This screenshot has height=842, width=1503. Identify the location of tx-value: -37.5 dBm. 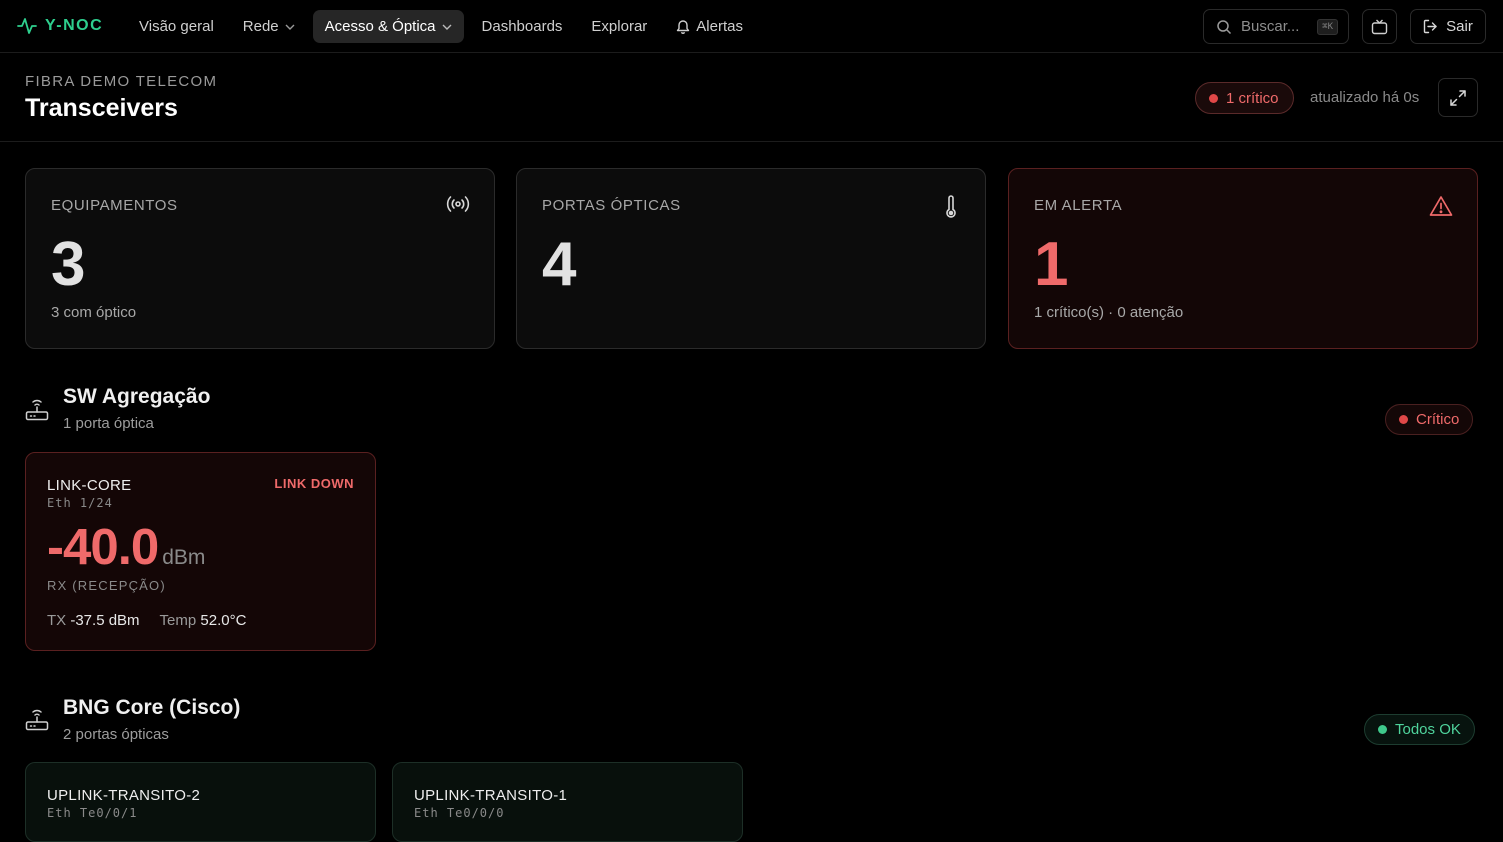
(105, 620).